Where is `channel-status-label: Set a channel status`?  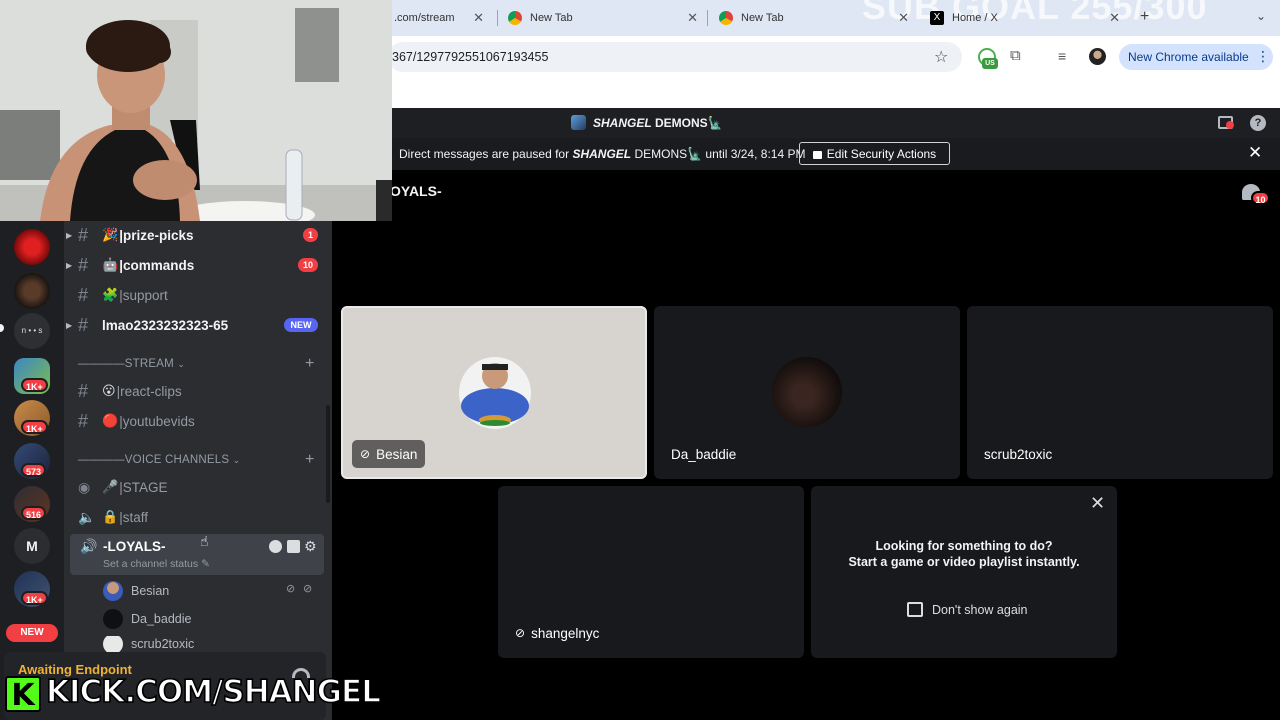
channel-status-label: Set a channel status is located at coordinates (151, 564).